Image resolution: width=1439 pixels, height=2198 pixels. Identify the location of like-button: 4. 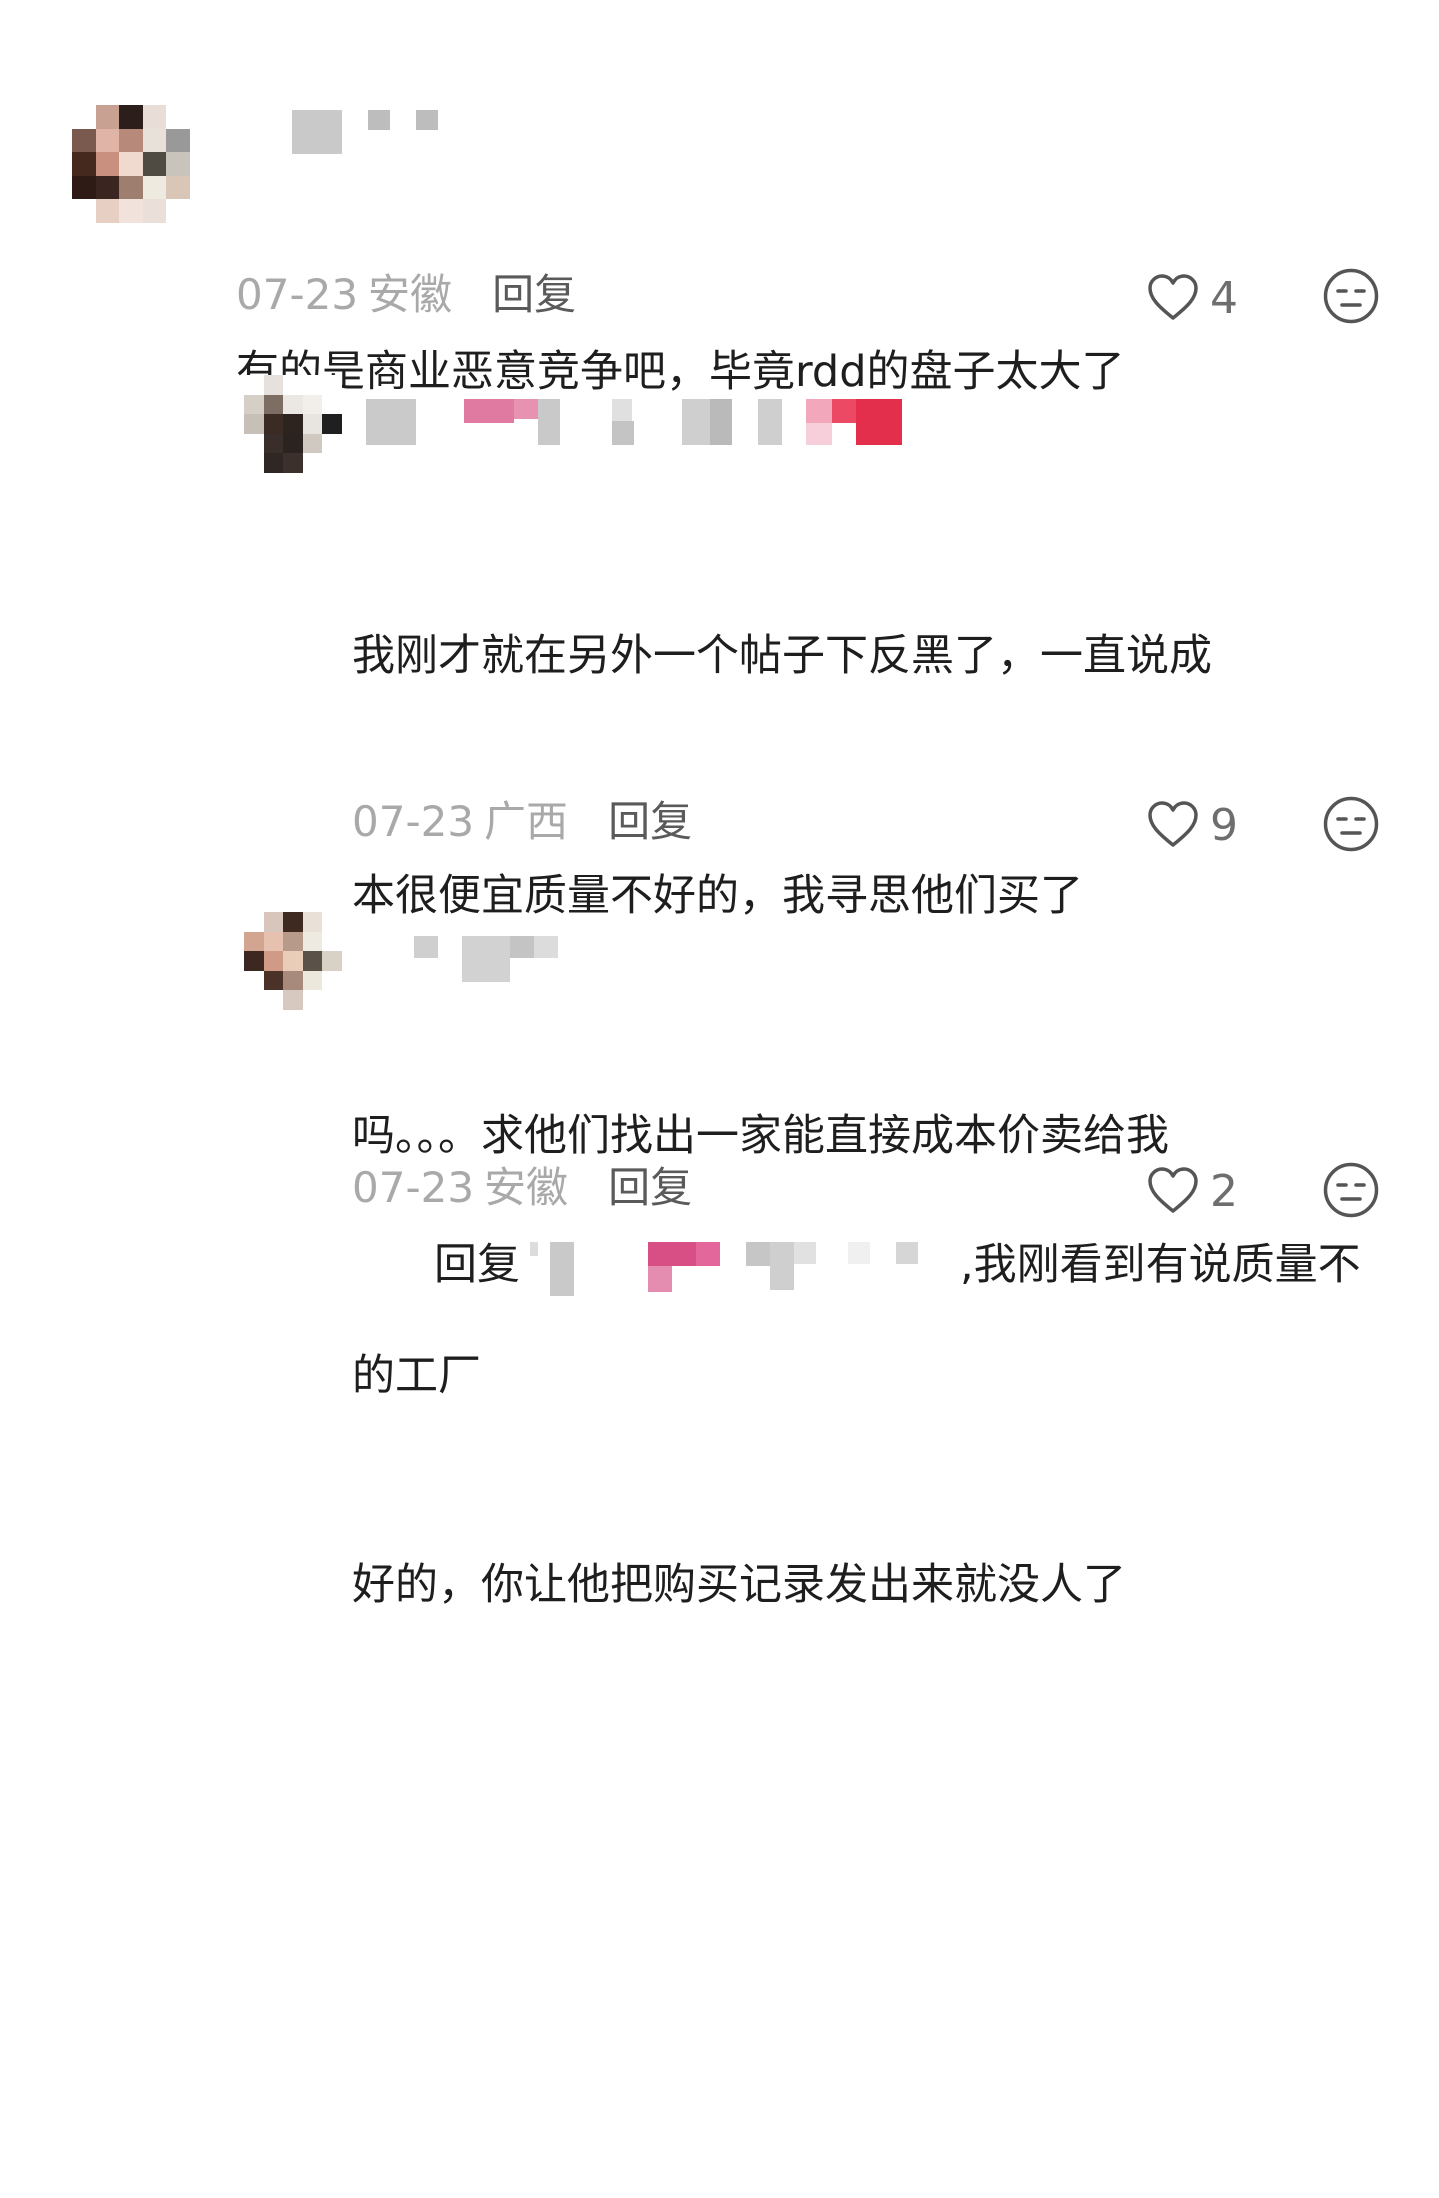
(1192, 298).